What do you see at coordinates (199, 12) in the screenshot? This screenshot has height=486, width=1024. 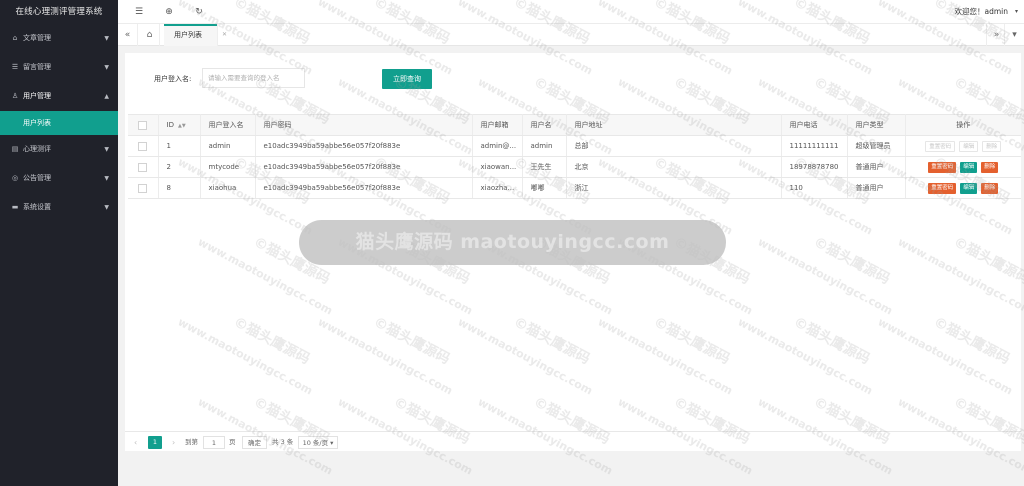 I see `refresh-icon: ↻` at bounding box center [199, 12].